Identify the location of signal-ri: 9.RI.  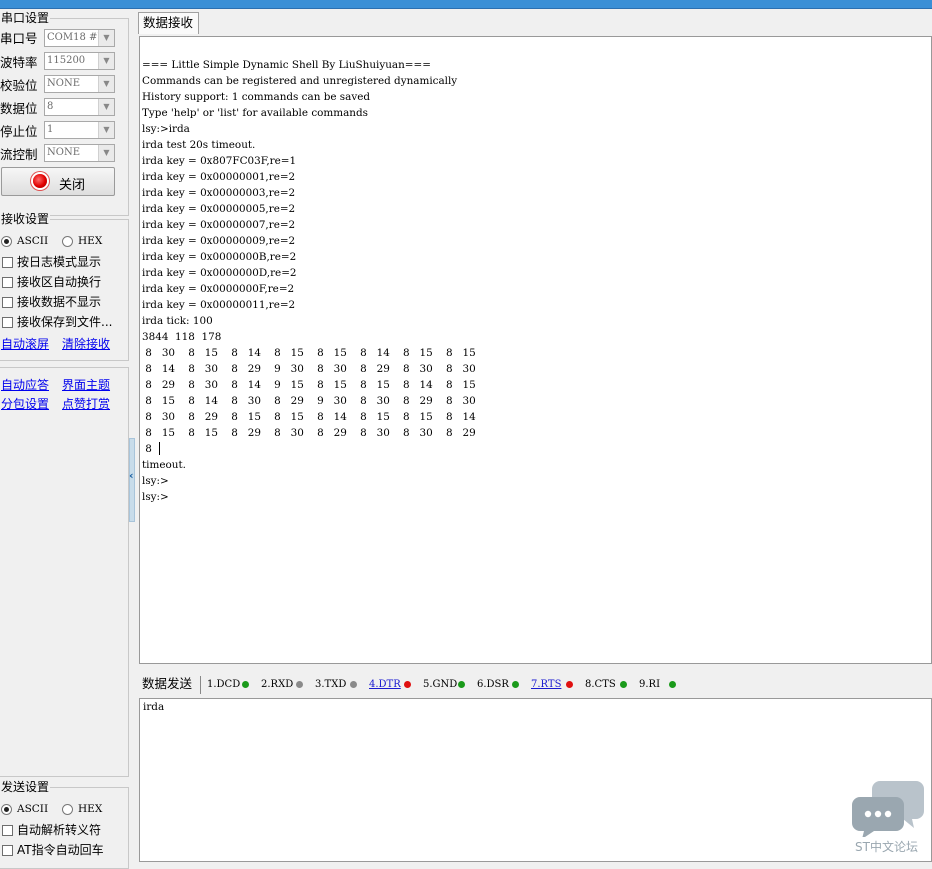
(650, 684).